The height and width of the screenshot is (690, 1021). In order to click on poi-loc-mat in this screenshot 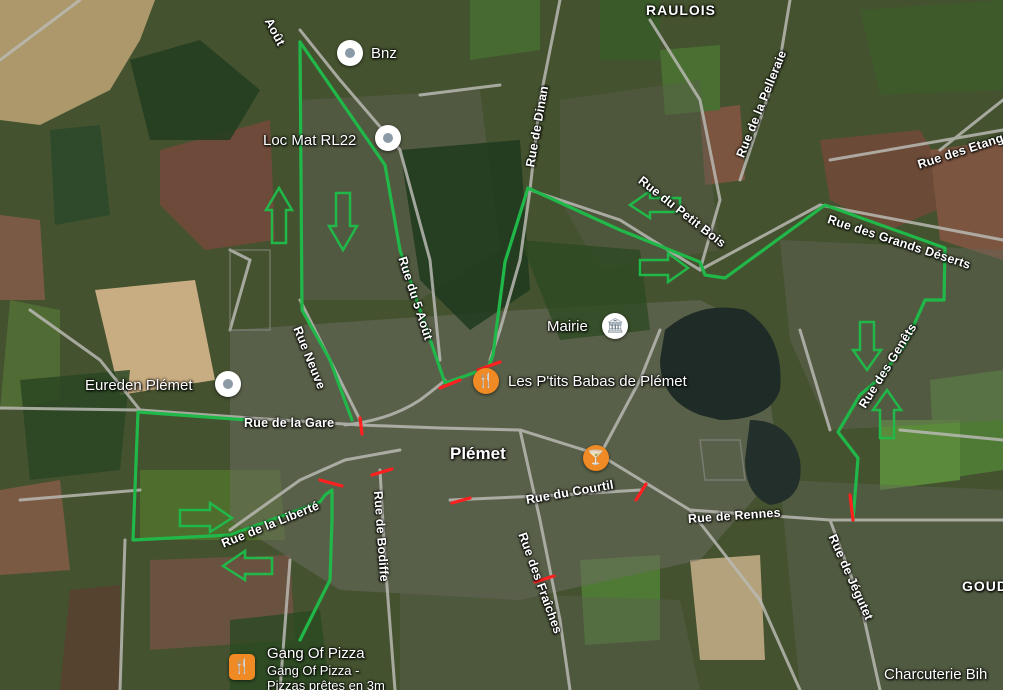, I will do `click(388, 138)`.